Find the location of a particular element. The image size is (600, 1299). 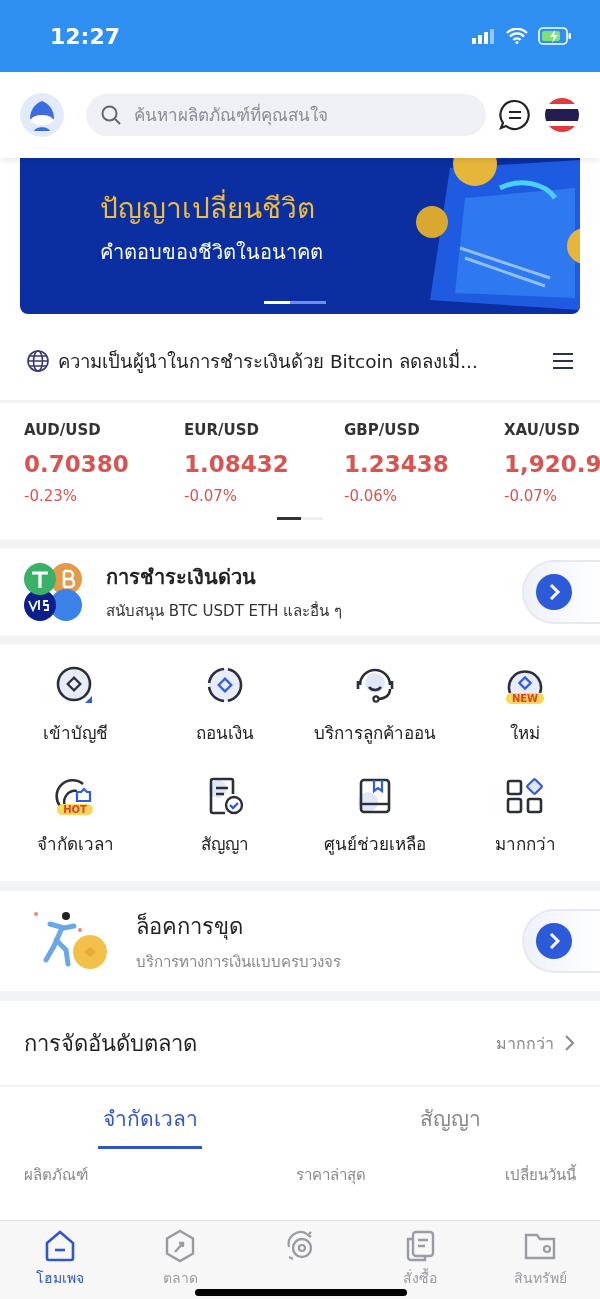

badge: NEW is located at coordinates (525, 698).